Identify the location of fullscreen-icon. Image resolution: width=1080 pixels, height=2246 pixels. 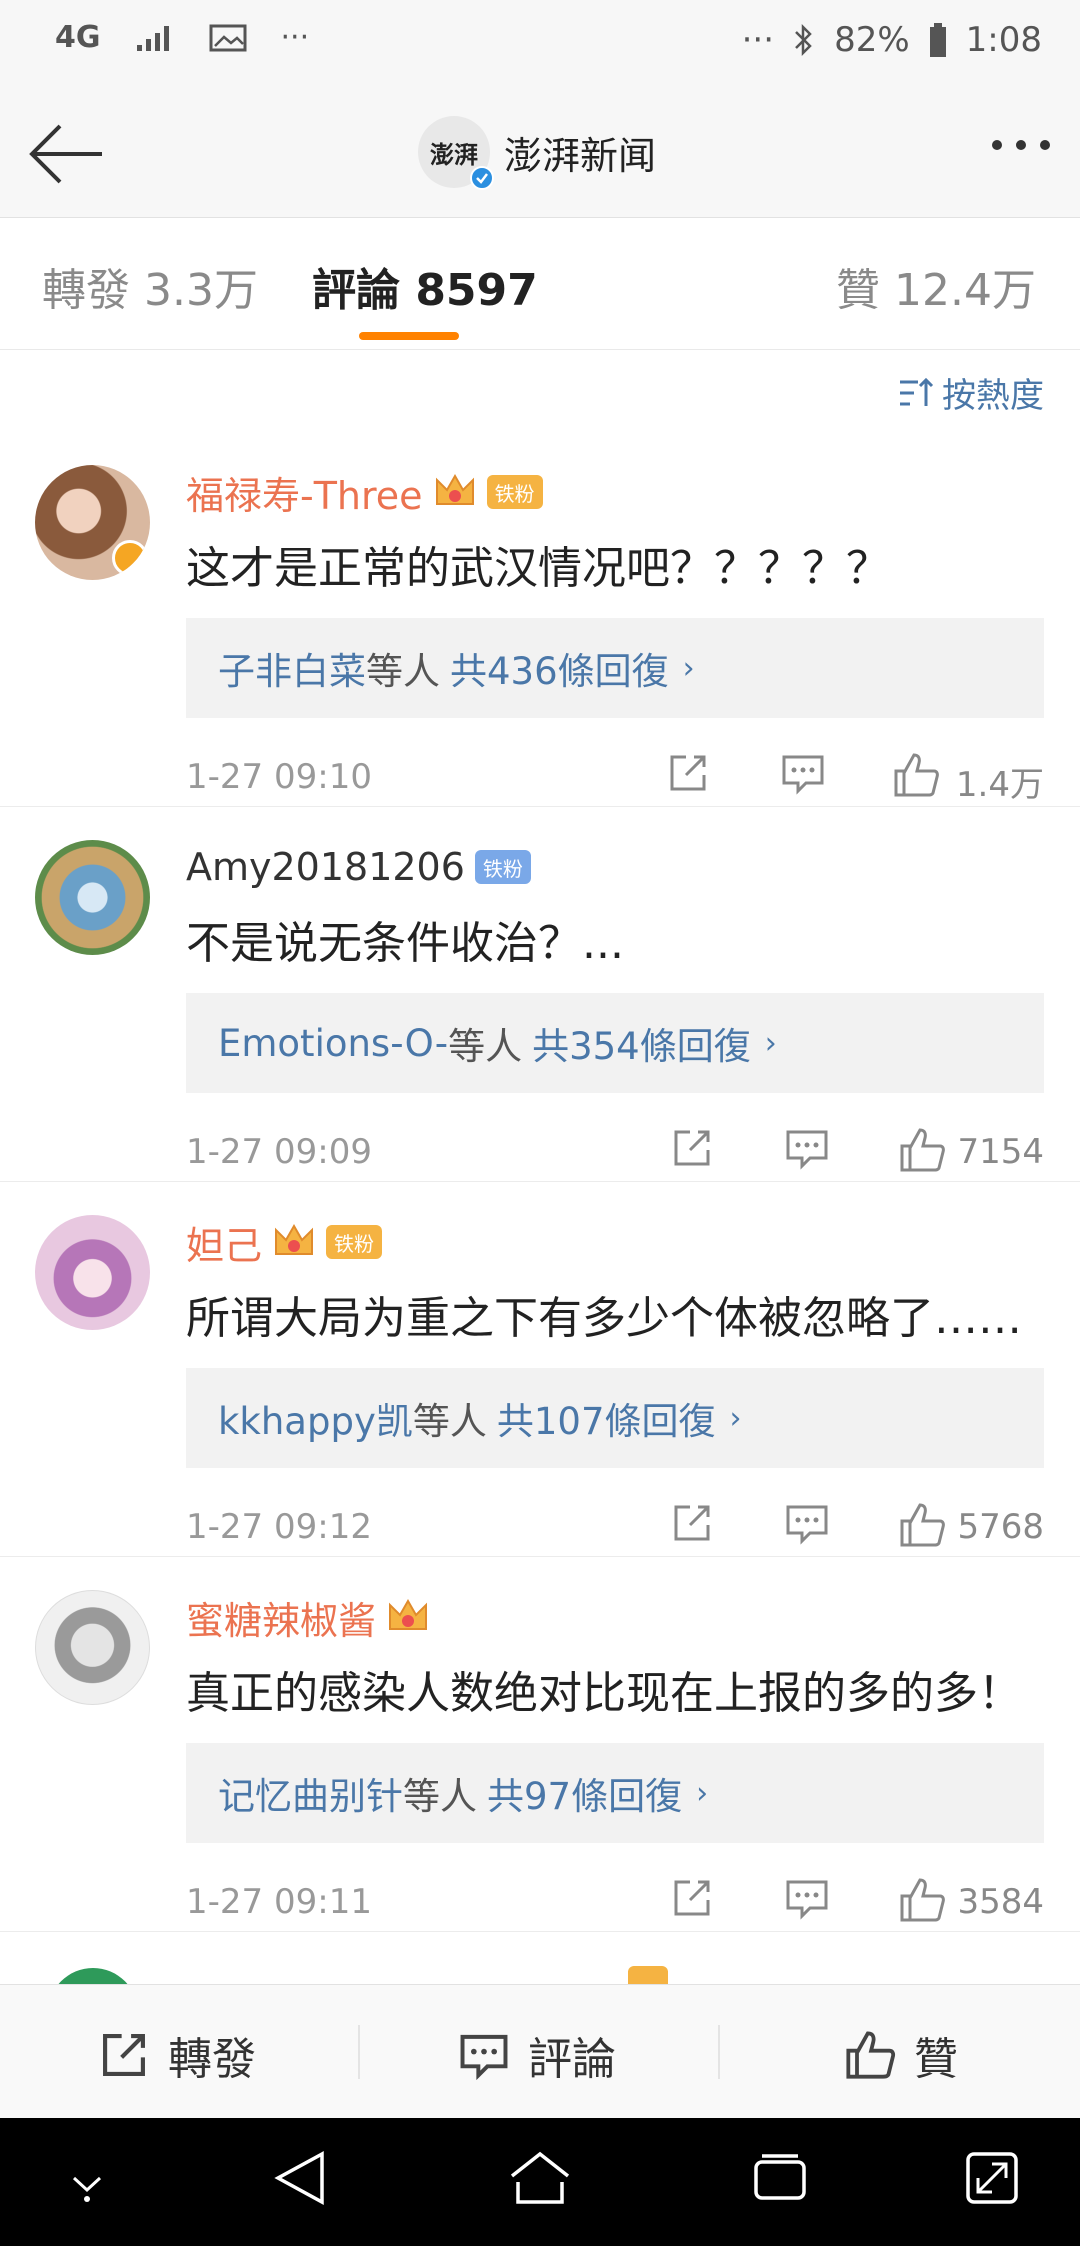
(992, 2178).